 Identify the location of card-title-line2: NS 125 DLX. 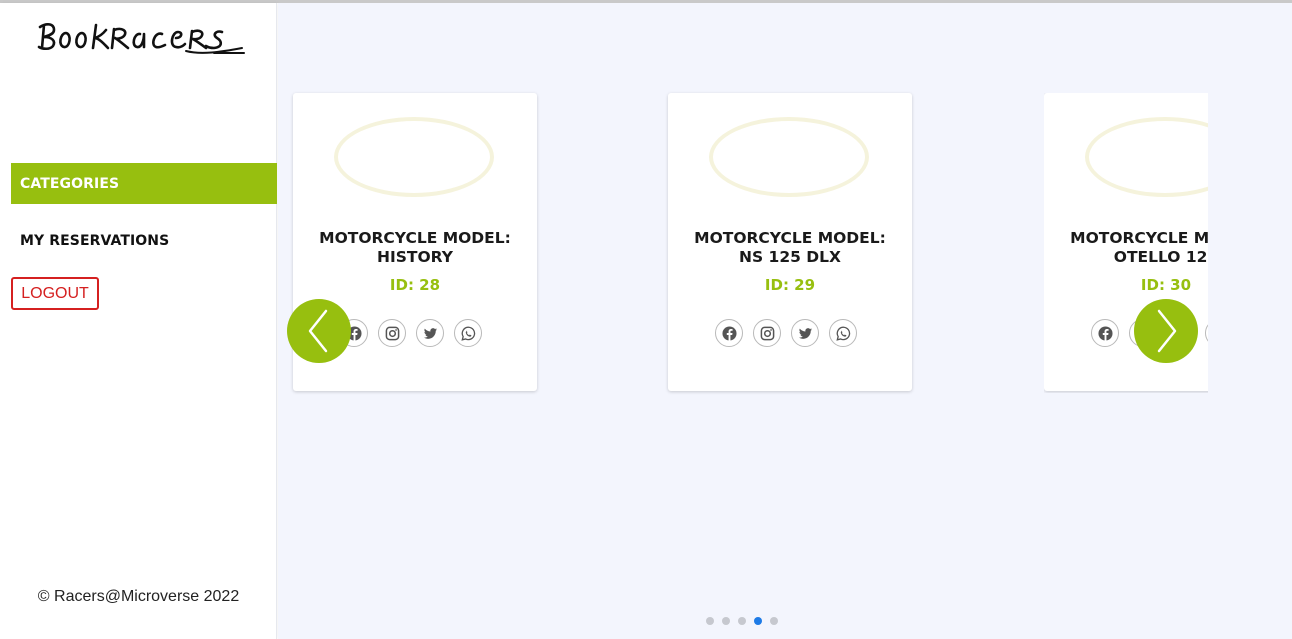
(790, 257).